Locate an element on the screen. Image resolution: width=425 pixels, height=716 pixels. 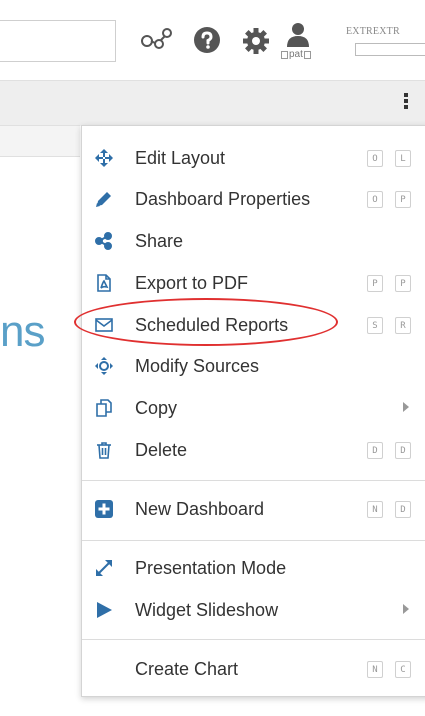
menu-item-label: Share is located at coordinates (159, 241).